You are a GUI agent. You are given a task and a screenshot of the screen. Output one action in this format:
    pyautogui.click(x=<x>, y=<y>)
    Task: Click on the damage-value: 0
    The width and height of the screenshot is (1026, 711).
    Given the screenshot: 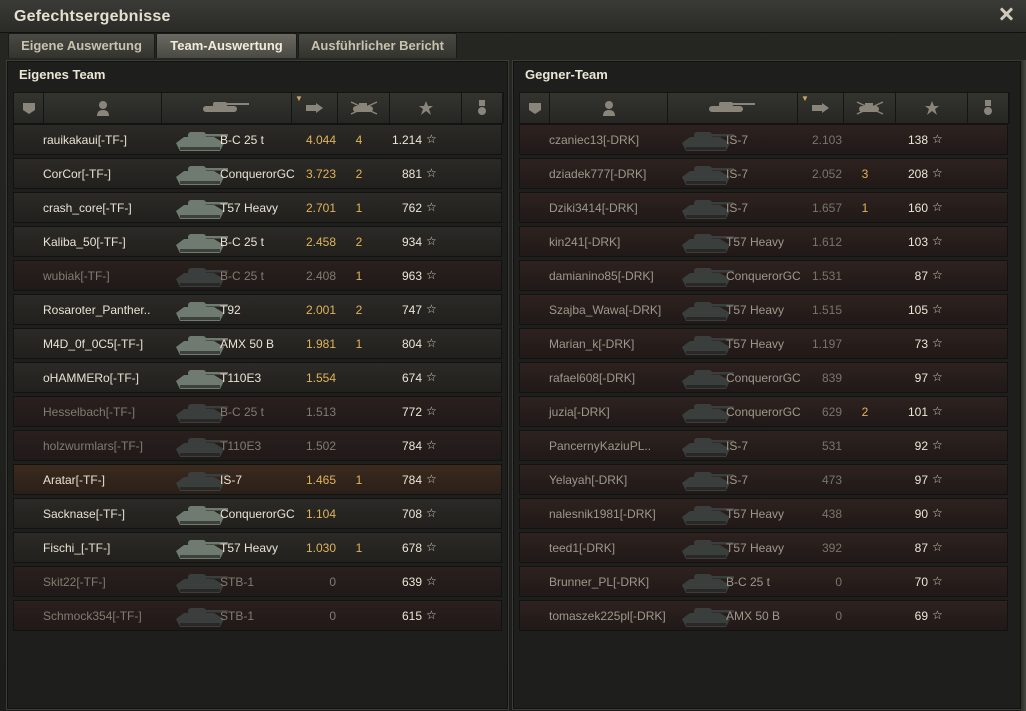 What is the action you would take?
    pyautogui.click(x=332, y=582)
    